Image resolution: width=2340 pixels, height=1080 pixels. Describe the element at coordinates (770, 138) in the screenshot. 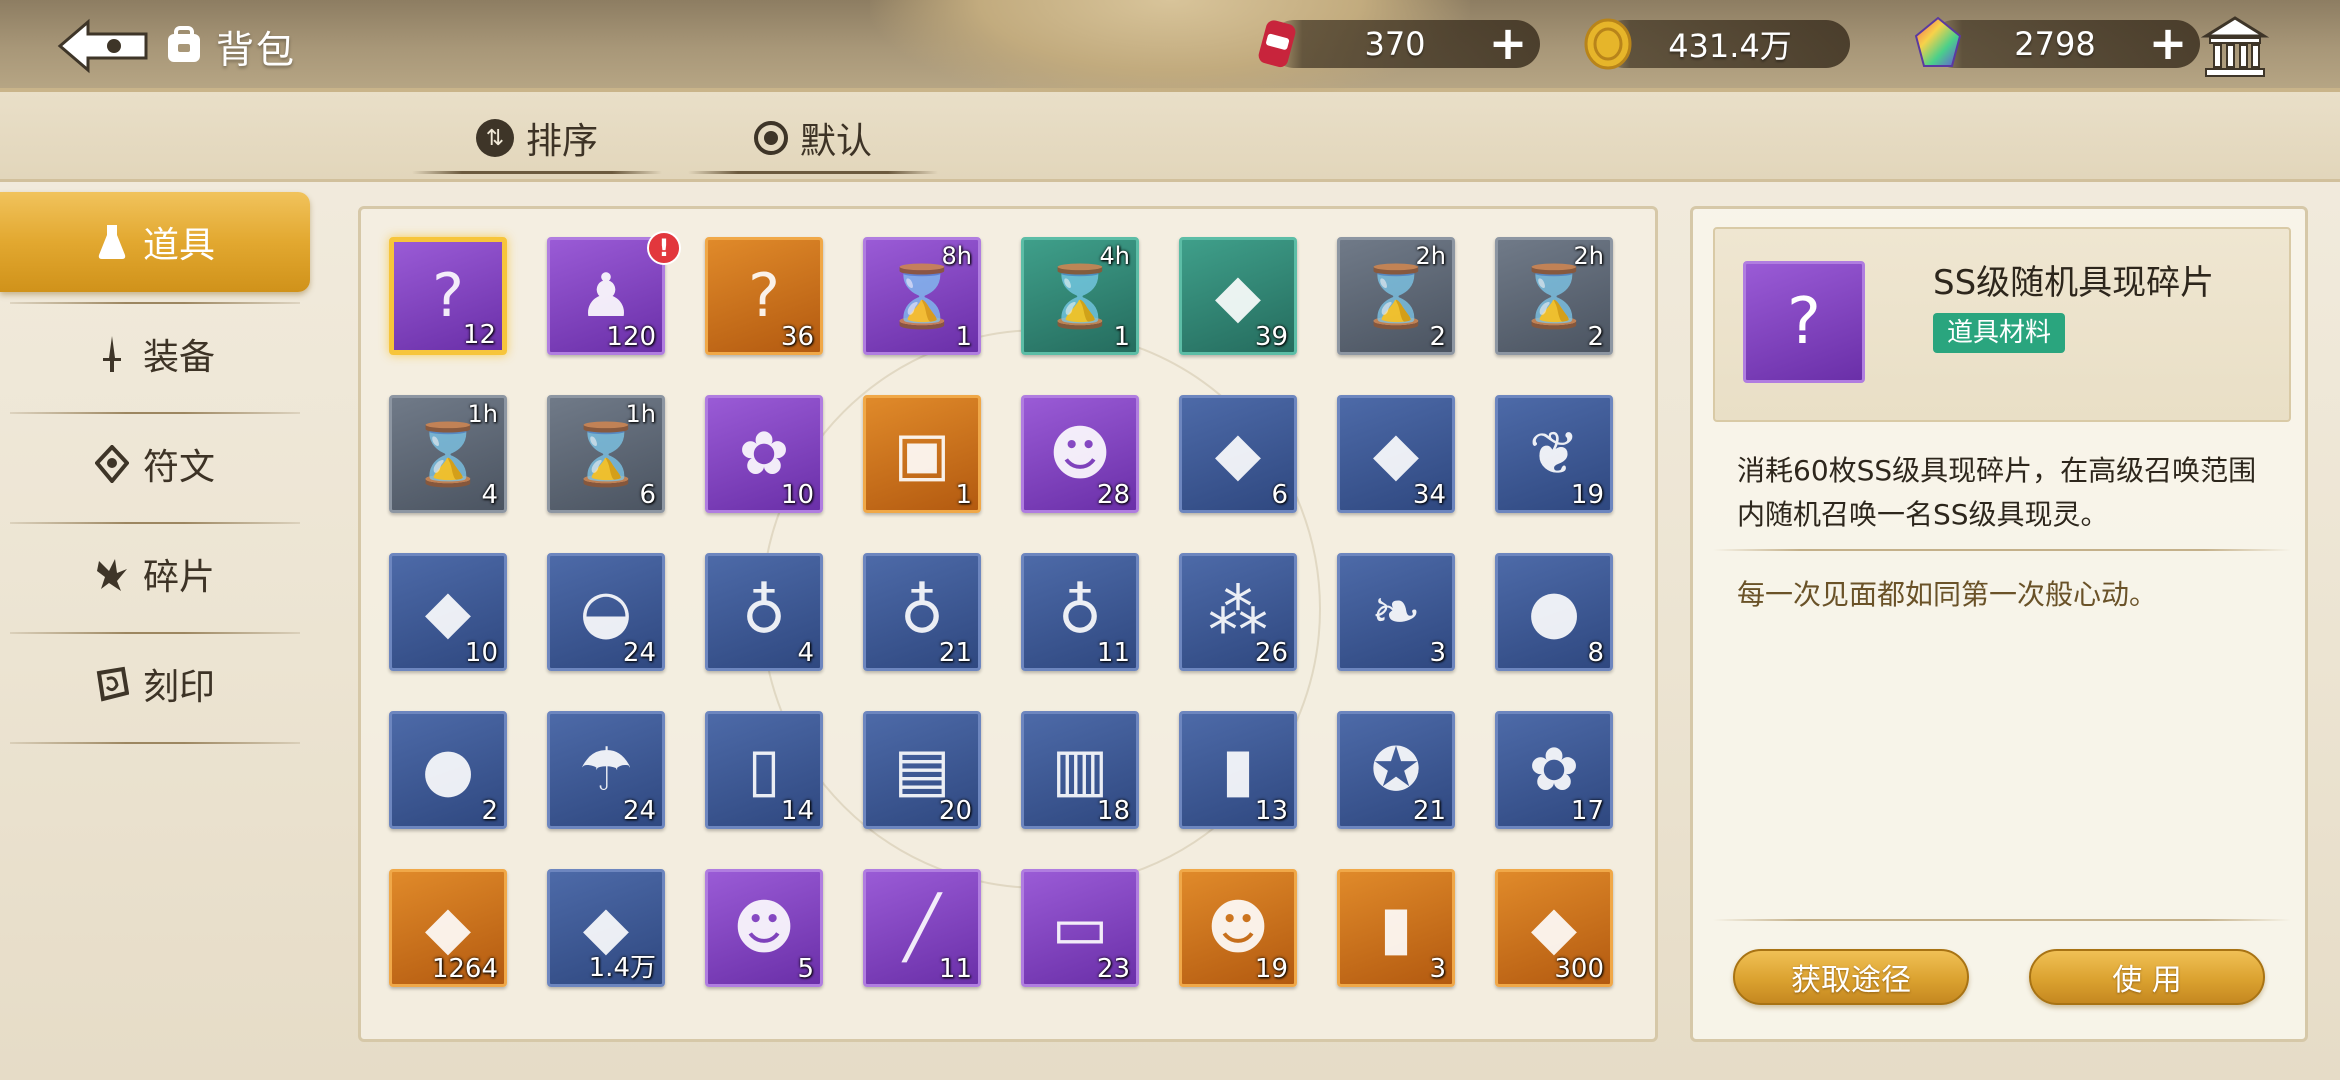

I see `radio-selected-icon` at that location.